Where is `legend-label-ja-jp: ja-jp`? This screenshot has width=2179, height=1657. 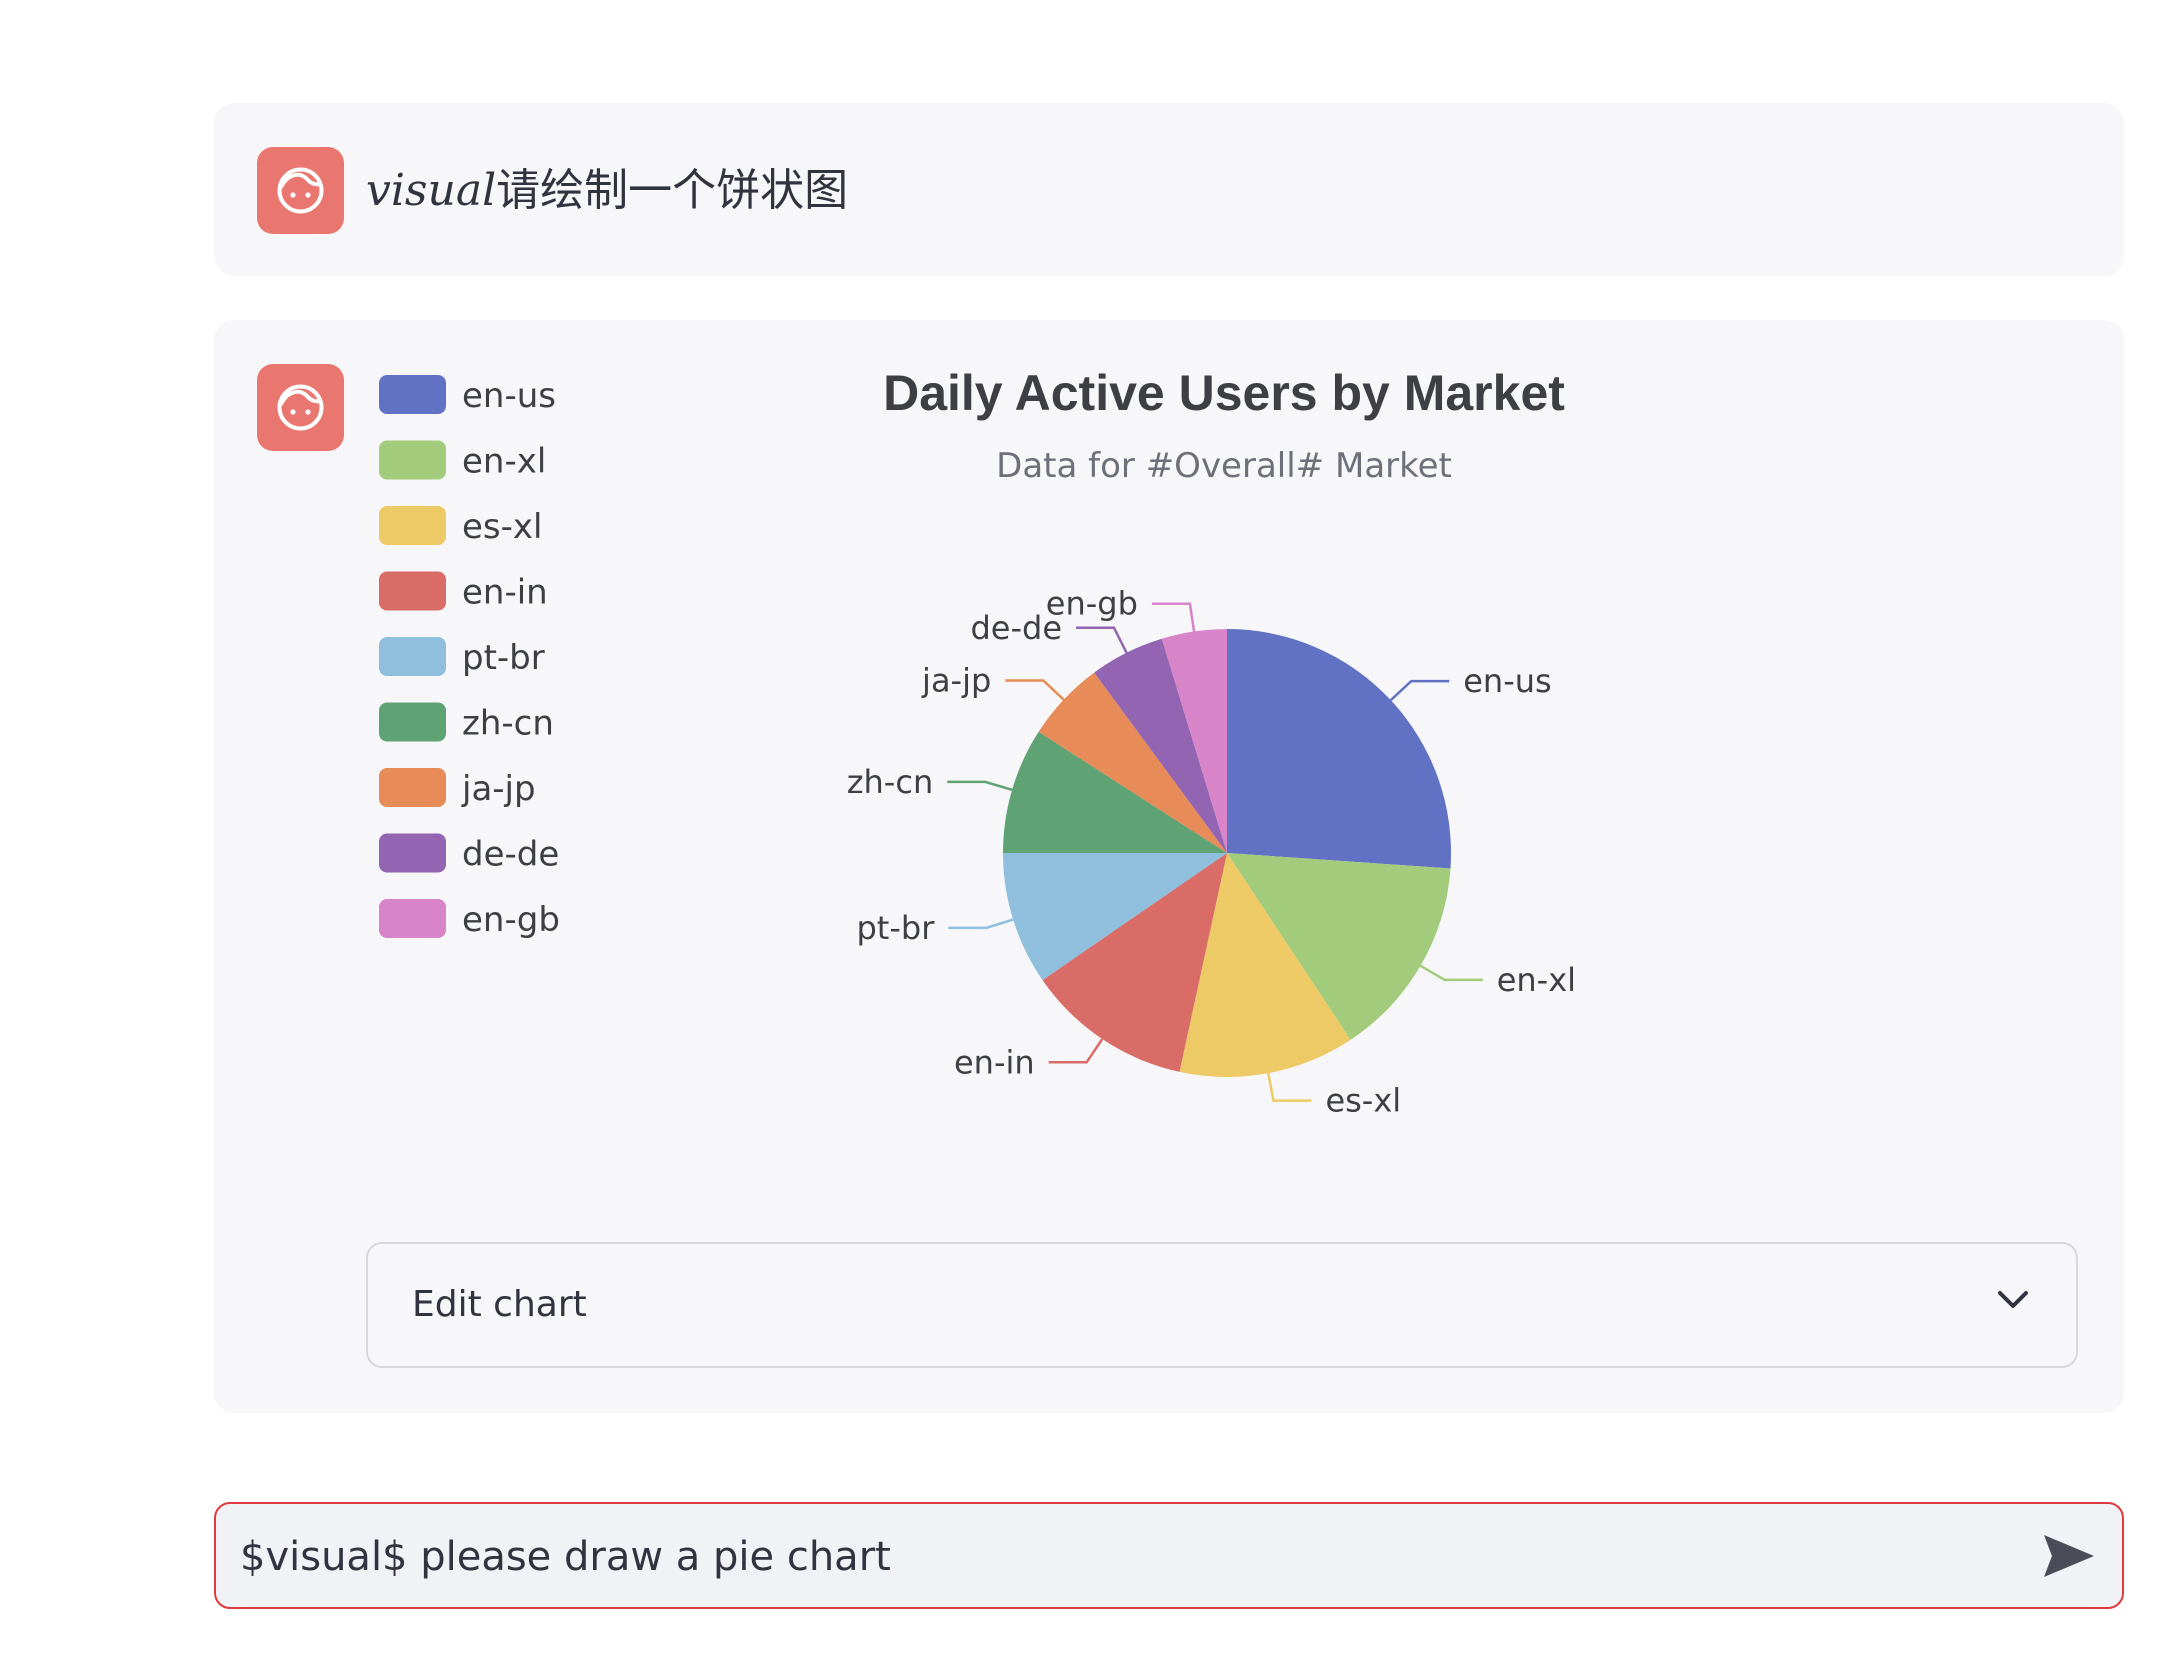 legend-label-ja-jp: ja-jp is located at coordinates (498, 789).